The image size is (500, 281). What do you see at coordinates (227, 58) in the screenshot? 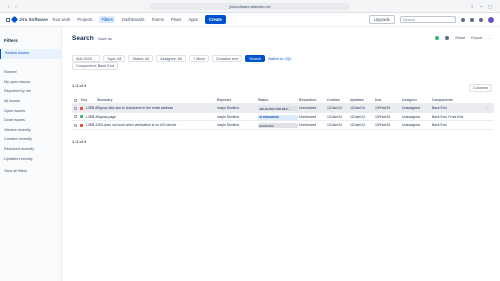
I see `contains-text-input: Contains text` at bounding box center [227, 58].